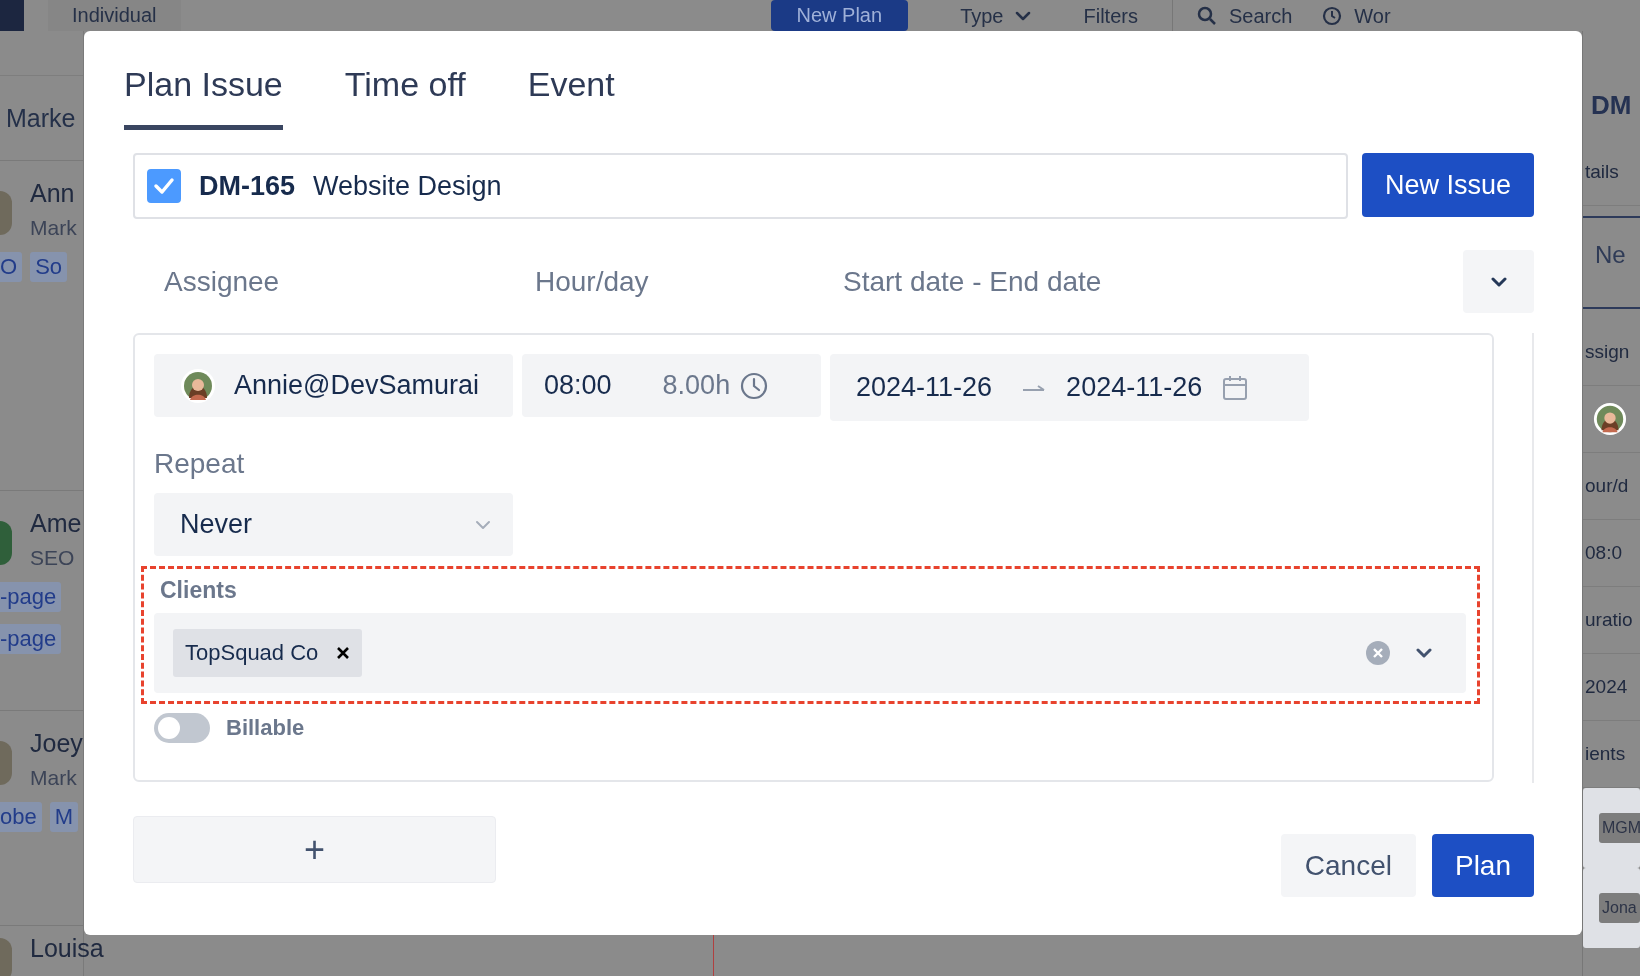 The width and height of the screenshot is (1640, 976). Describe the element at coordinates (199, 590) in the screenshot. I see `clients-label: Clients` at that location.